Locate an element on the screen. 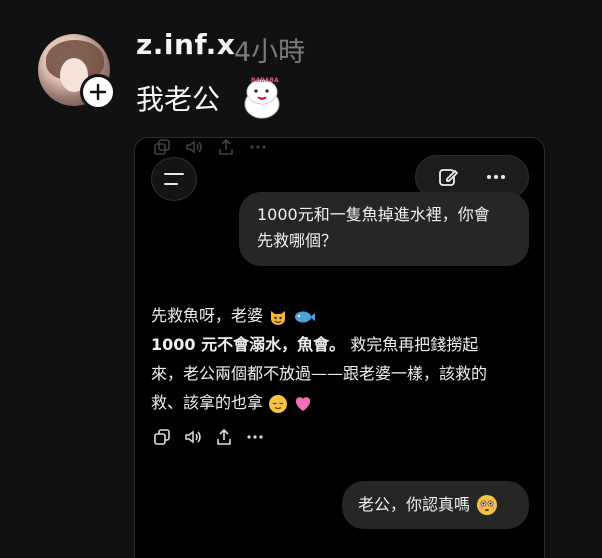 This screenshot has height=558, width=602. user-followup-bubble: 老公，你認真嗎 is located at coordinates (435, 505).